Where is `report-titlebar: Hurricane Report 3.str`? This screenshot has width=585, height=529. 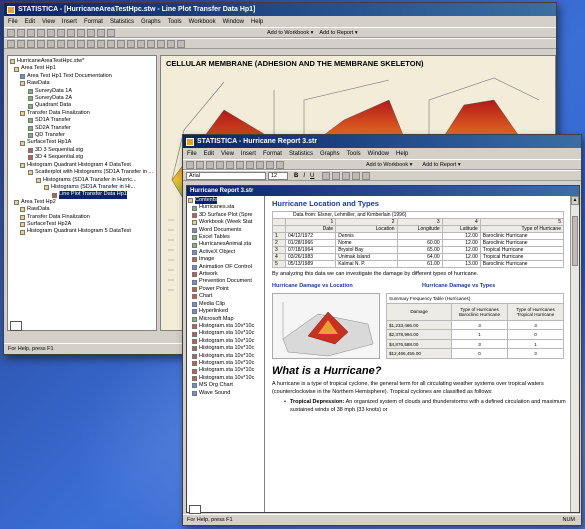
report-titlebar: Hurricane Report 3.str is located at coordinates (383, 191).